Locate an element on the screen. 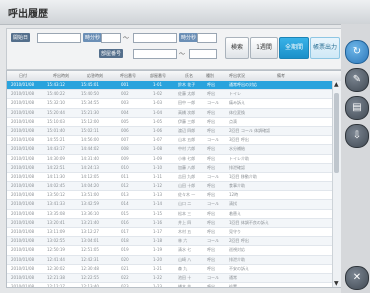 This screenshot has height=293, width=370. table-cell: 14:44:02 is located at coordinates (90, 149).